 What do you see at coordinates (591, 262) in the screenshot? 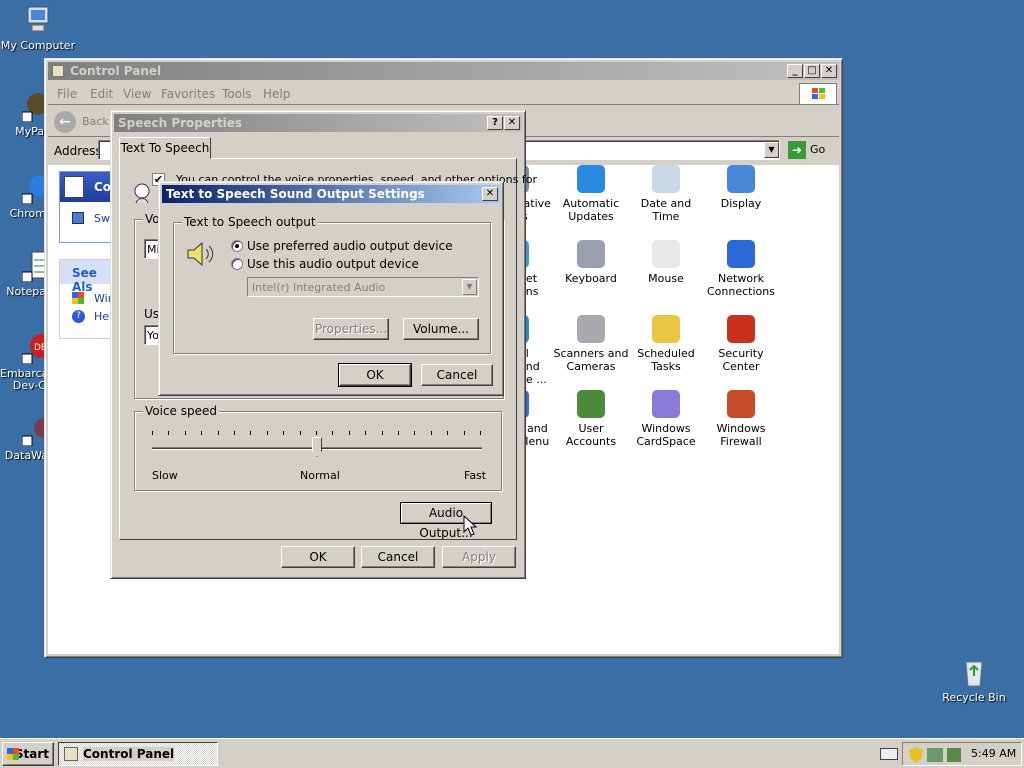
I see `cp-item: Keyboard` at bounding box center [591, 262].